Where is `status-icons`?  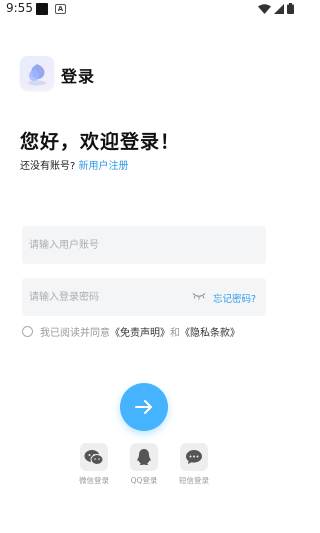
status-icons is located at coordinates (276, 8).